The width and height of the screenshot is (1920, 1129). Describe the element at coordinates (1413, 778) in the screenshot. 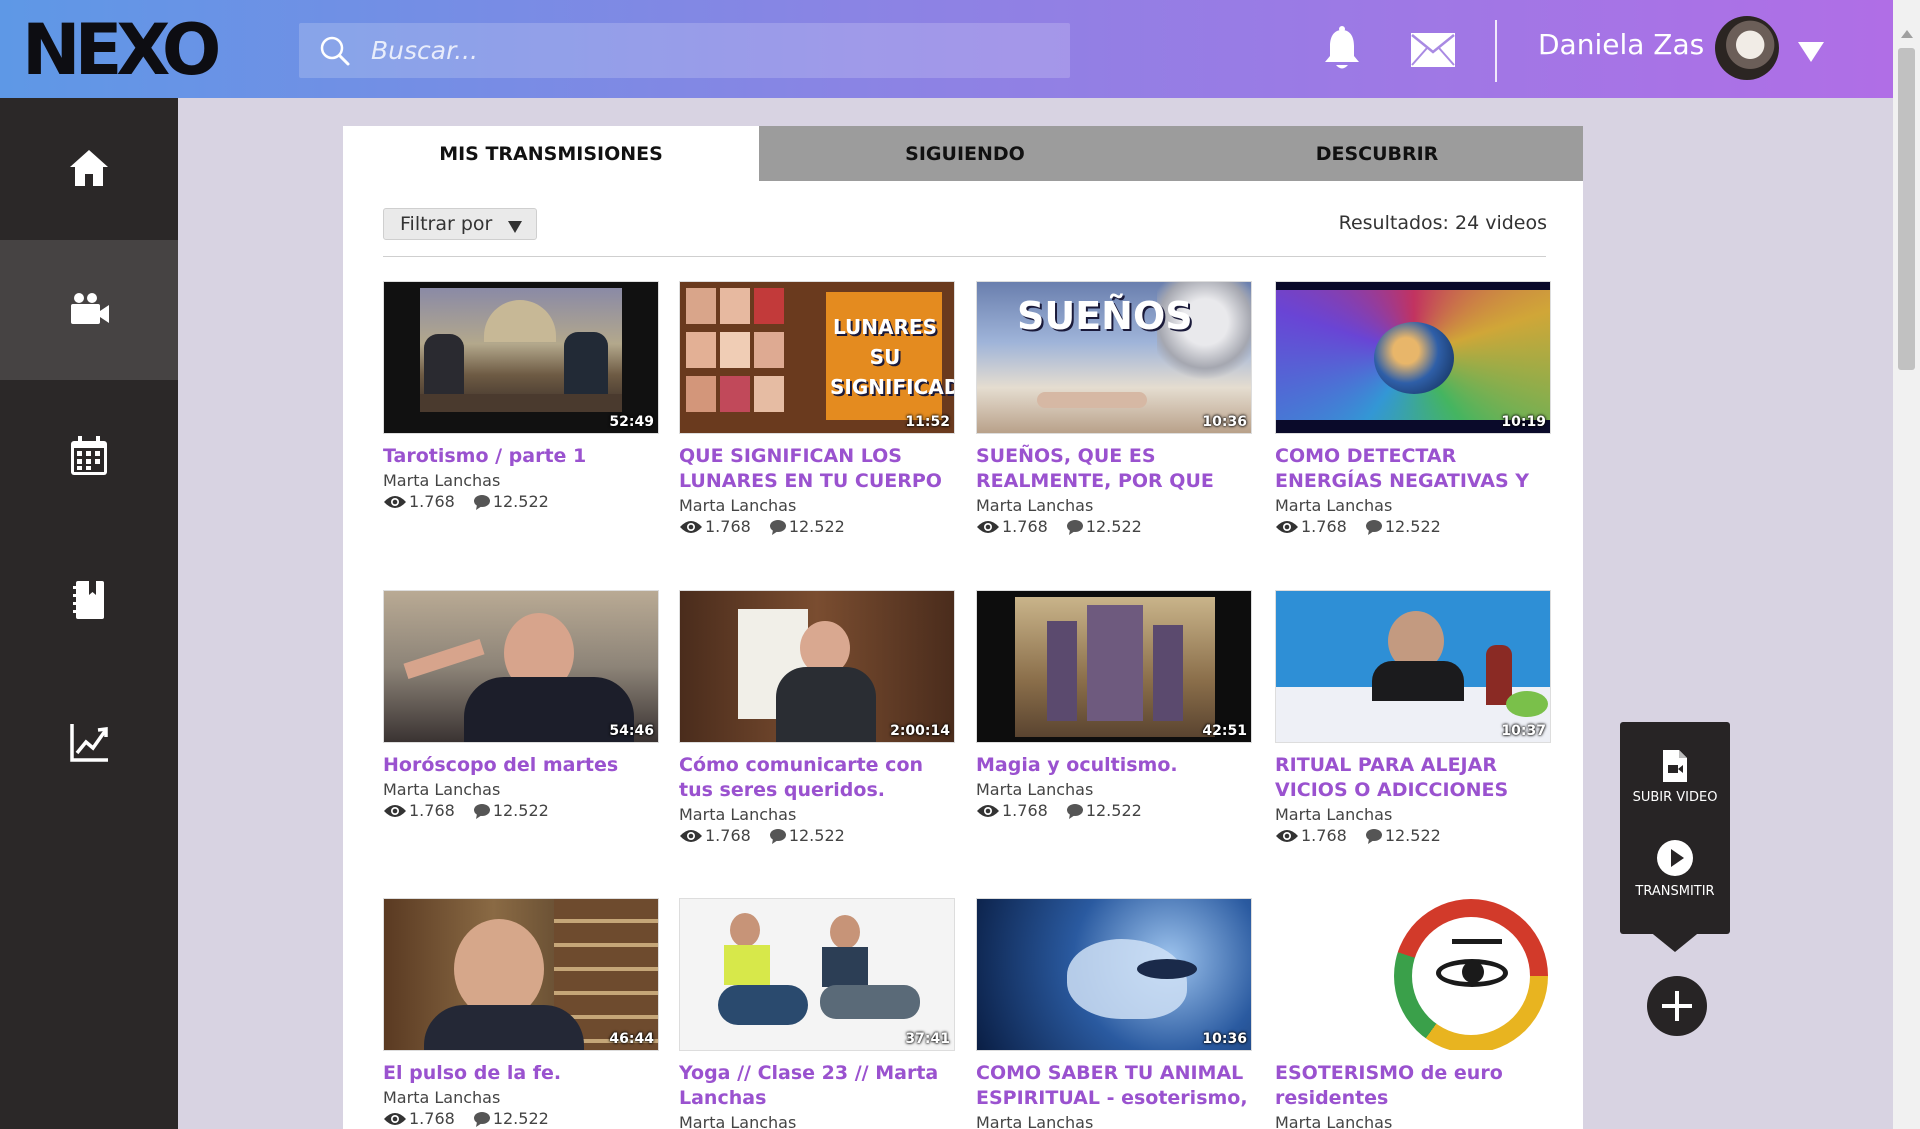

I see `video-title: RITUAL PARA ALEJAR VICIOS O ADICCIONES` at that location.